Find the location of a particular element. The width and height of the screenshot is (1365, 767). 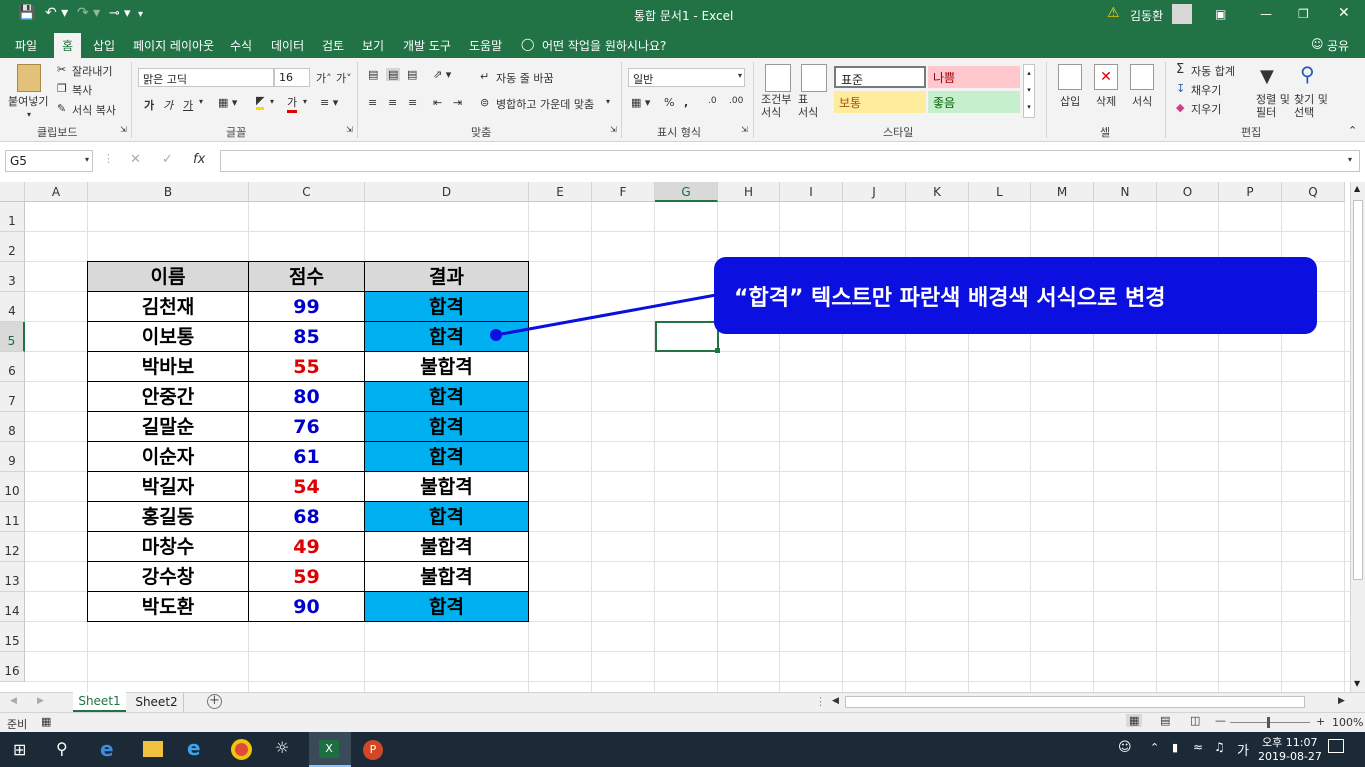

fill-handle is located at coordinates (717, 350).